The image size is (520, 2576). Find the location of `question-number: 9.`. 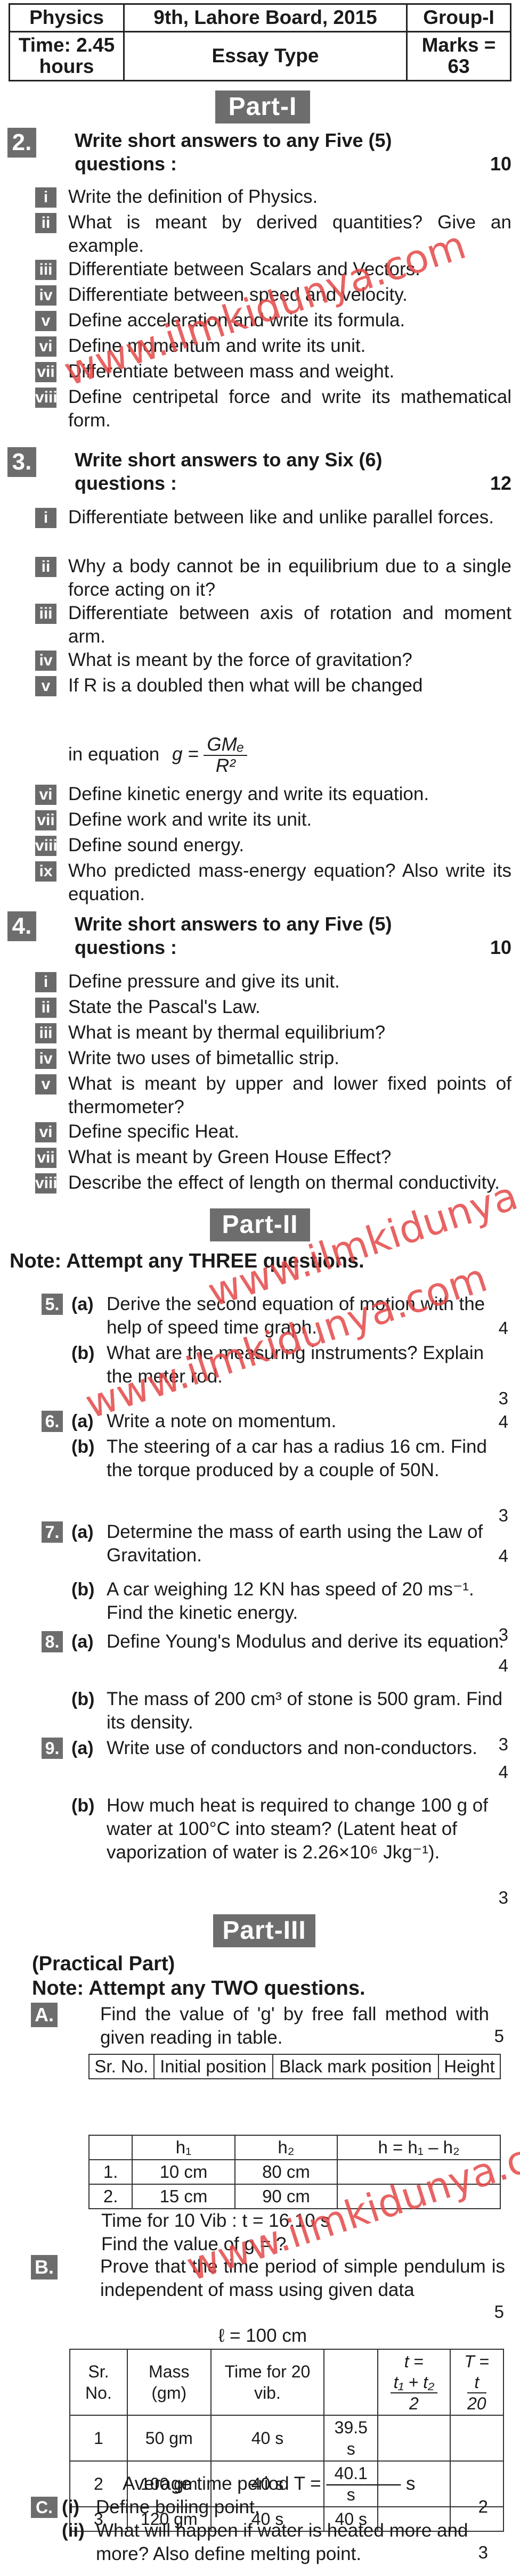

question-number: 9. is located at coordinates (52, 1748).